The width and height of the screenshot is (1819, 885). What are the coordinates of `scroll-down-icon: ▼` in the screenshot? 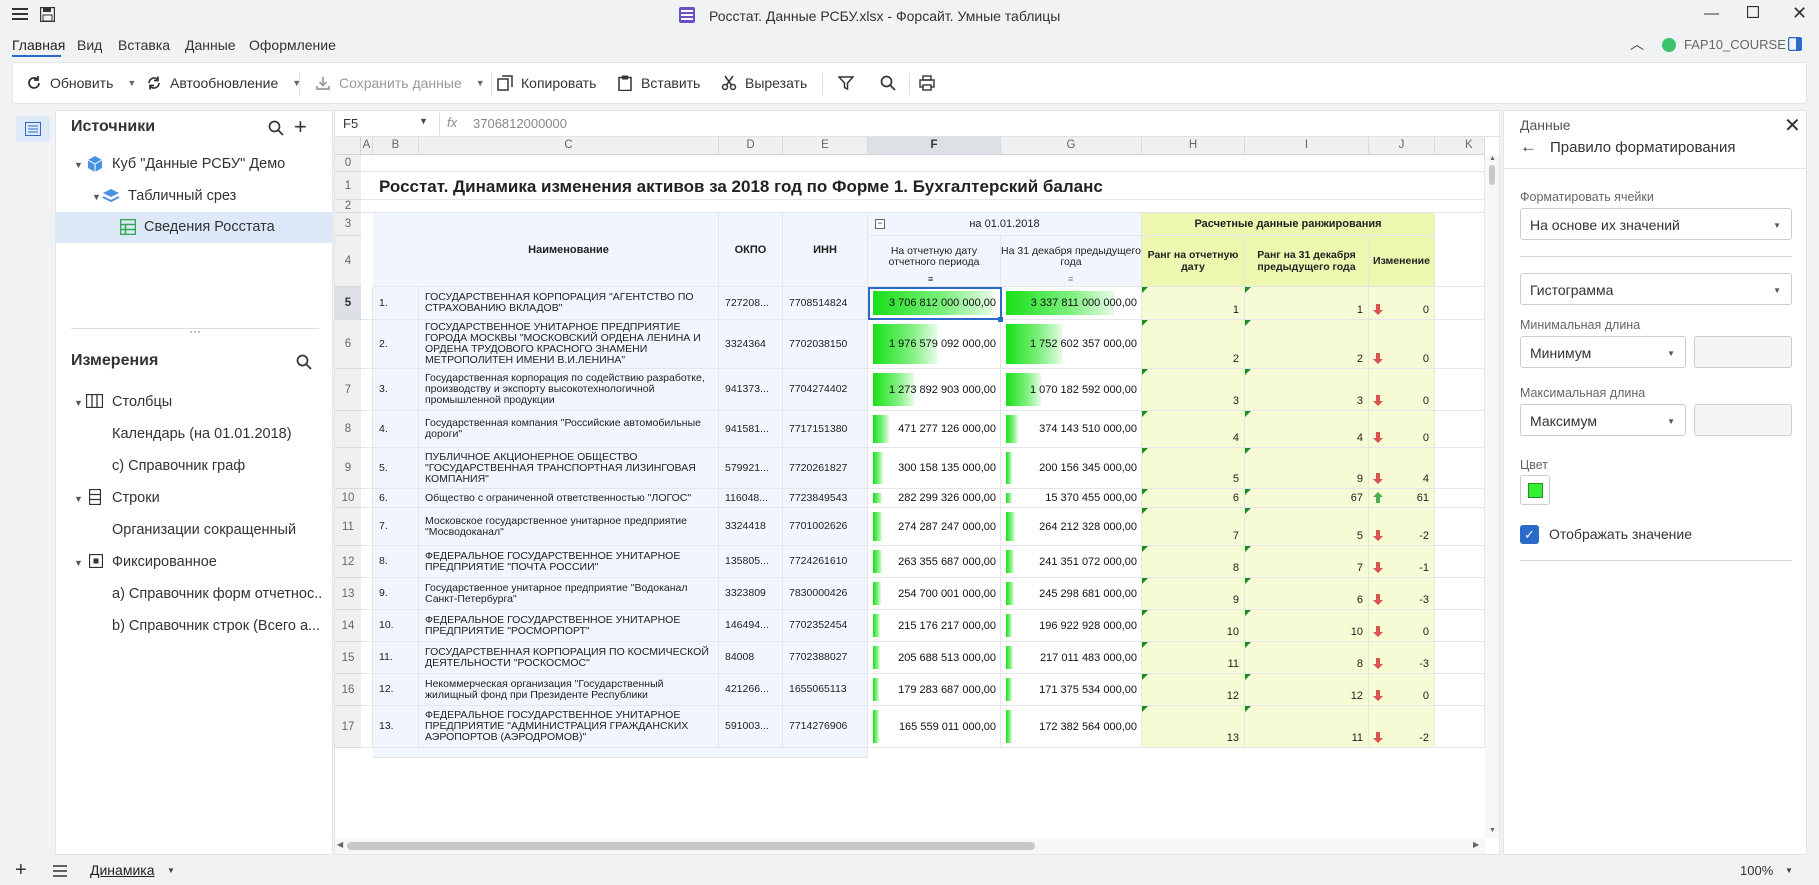 It's located at (1492, 830).